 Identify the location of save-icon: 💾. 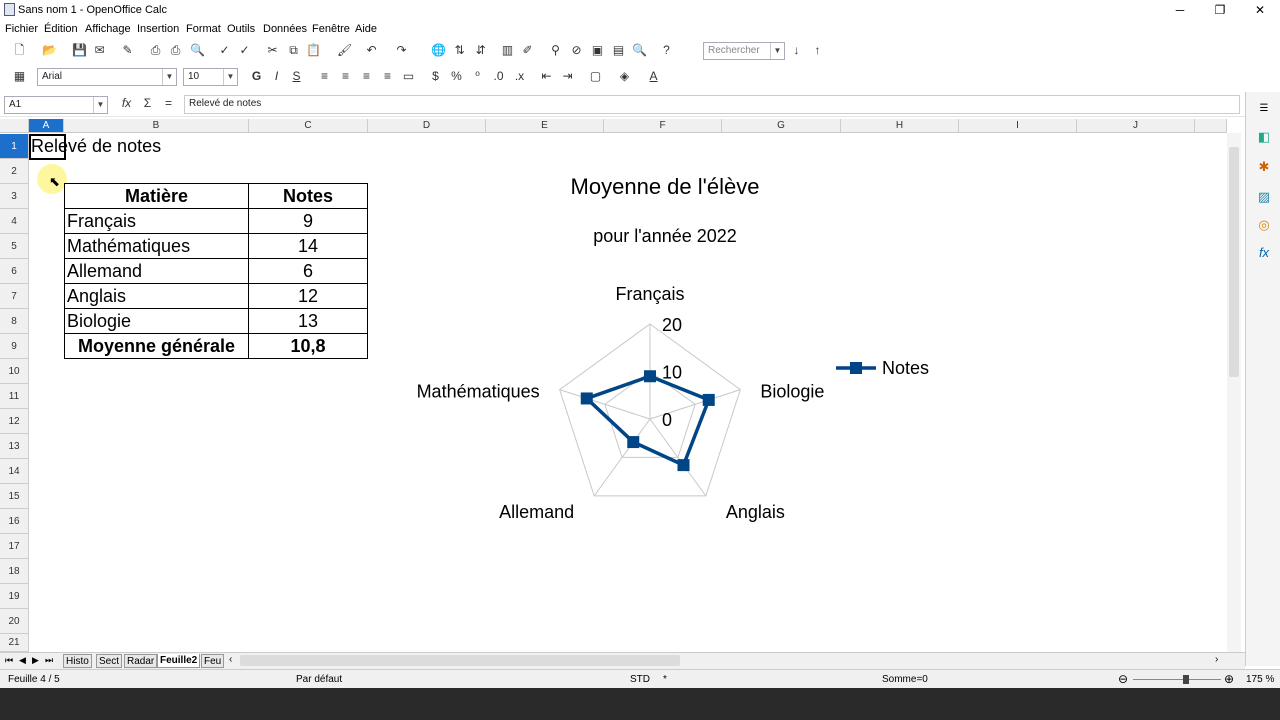
(79, 50).